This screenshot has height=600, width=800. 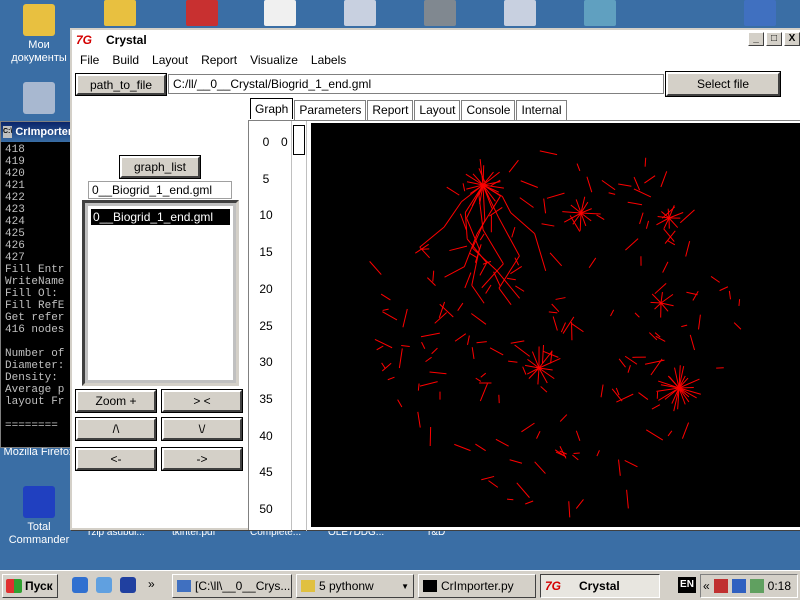 What do you see at coordinates (488, 110) in the screenshot?
I see `tab-console: Console` at bounding box center [488, 110].